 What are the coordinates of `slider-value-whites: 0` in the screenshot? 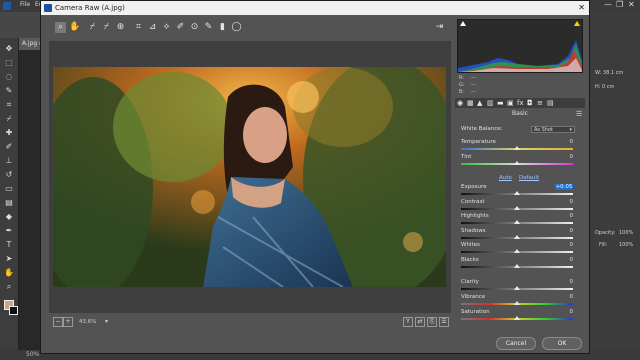 It's located at (563, 245).